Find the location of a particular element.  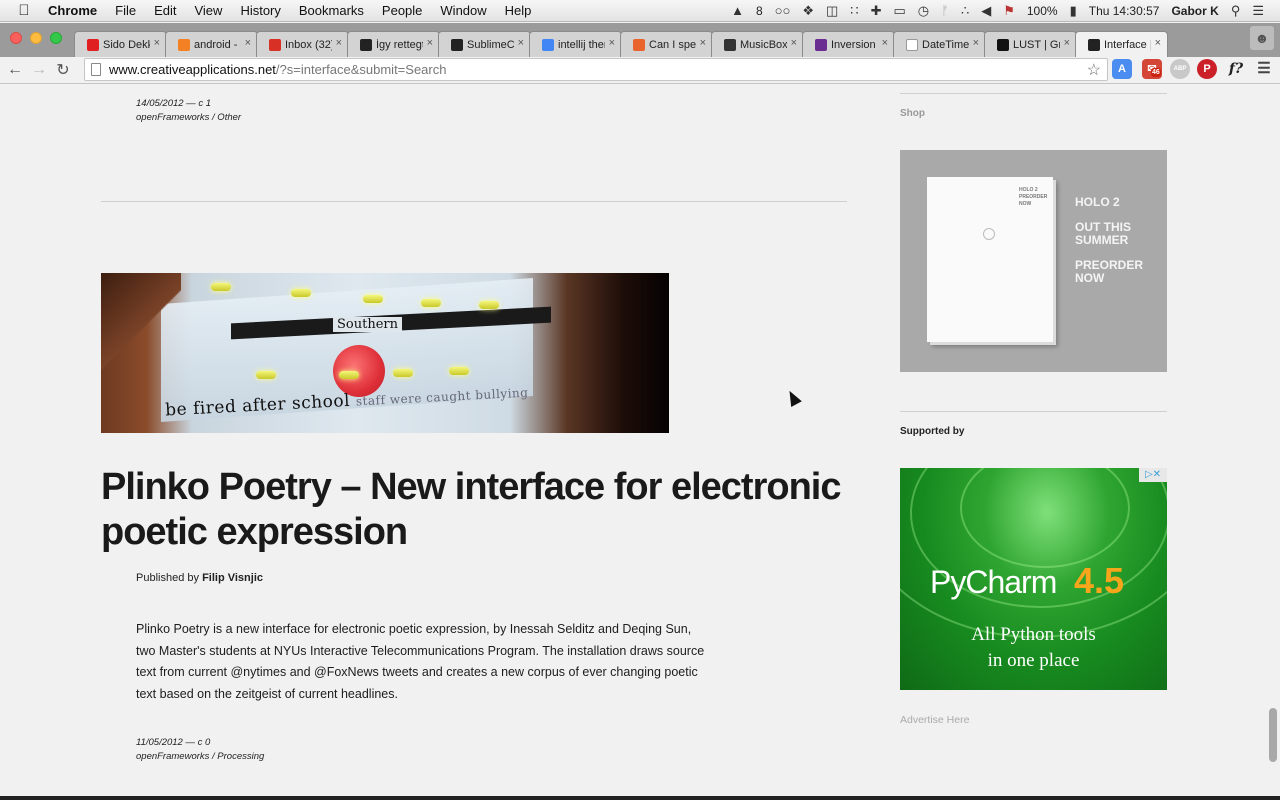

browser-tab: Inbox (32) × is located at coordinates (302, 44).